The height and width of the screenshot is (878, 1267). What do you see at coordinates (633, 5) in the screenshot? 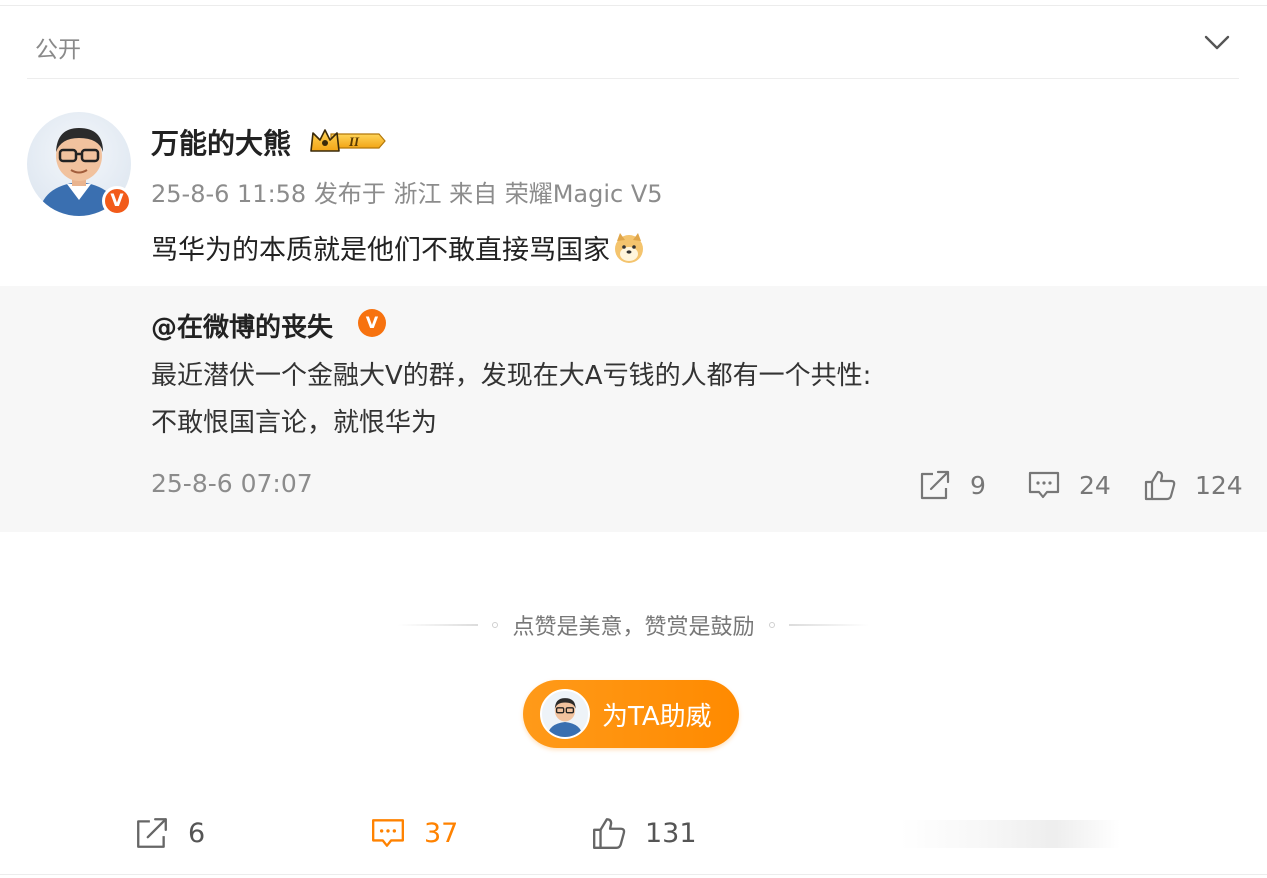
I see `top-divider` at bounding box center [633, 5].